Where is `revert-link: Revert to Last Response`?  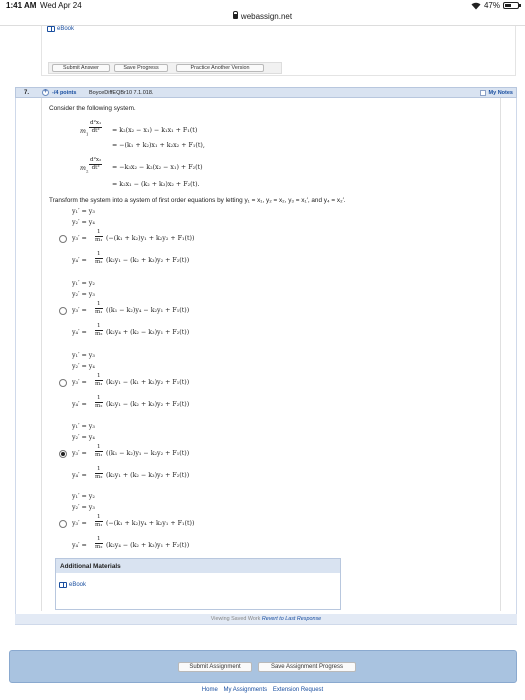
revert-link: Revert to Last Response is located at coordinates (291, 619).